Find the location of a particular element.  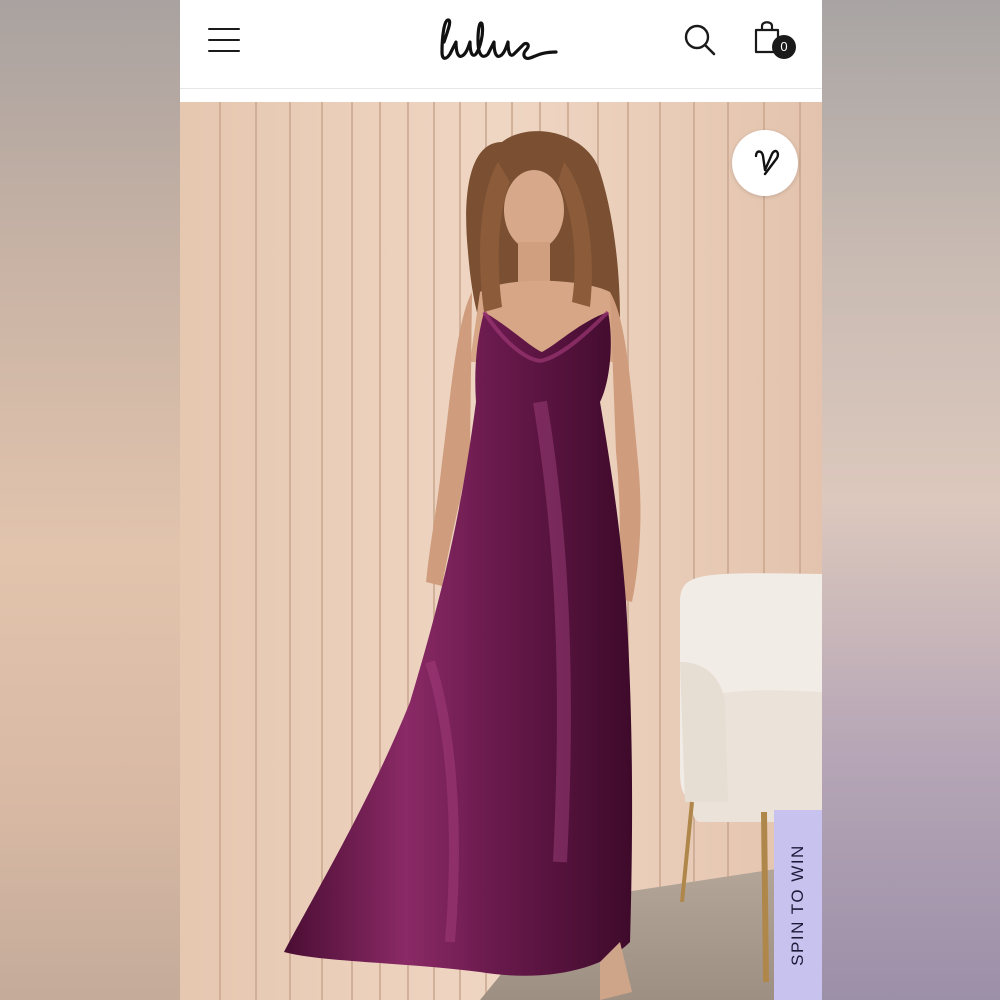

spin-to-win-tab: SPIN TO WIN is located at coordinates (798, 905).